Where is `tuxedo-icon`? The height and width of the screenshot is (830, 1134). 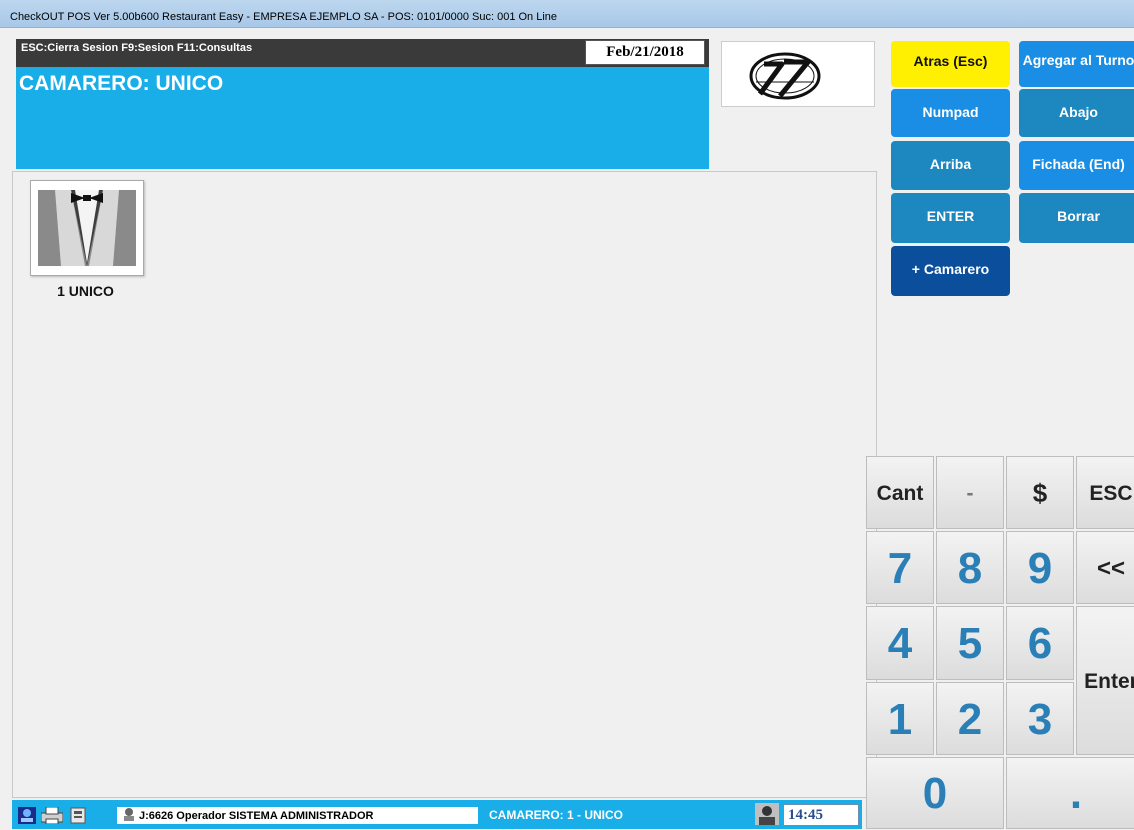 tuxedo-icon is located at coordinates (87, 228).